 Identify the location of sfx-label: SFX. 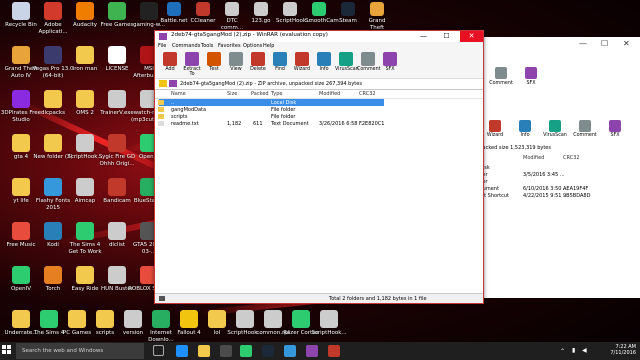
(390, 69).